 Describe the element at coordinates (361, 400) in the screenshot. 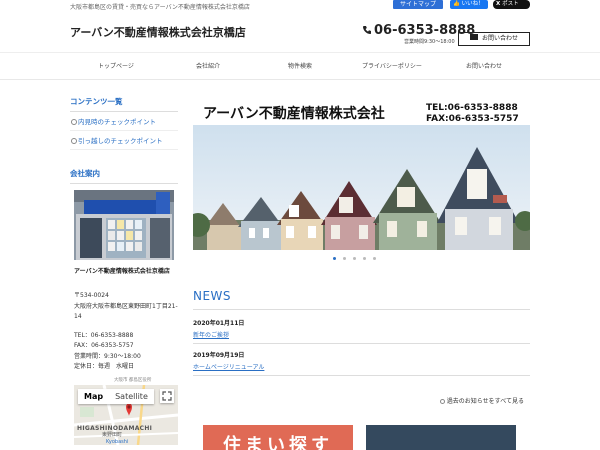

I see `news-more-link: 過去のお知らせをすべて見る` at that location.